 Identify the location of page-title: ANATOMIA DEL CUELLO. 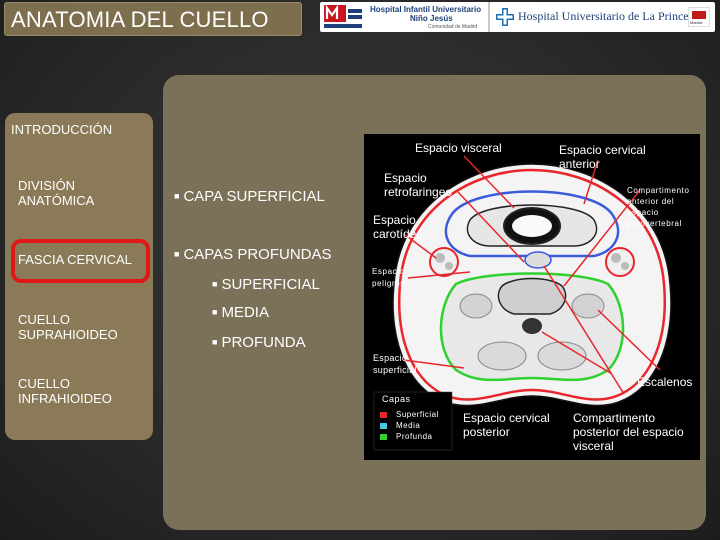
(140, 19).